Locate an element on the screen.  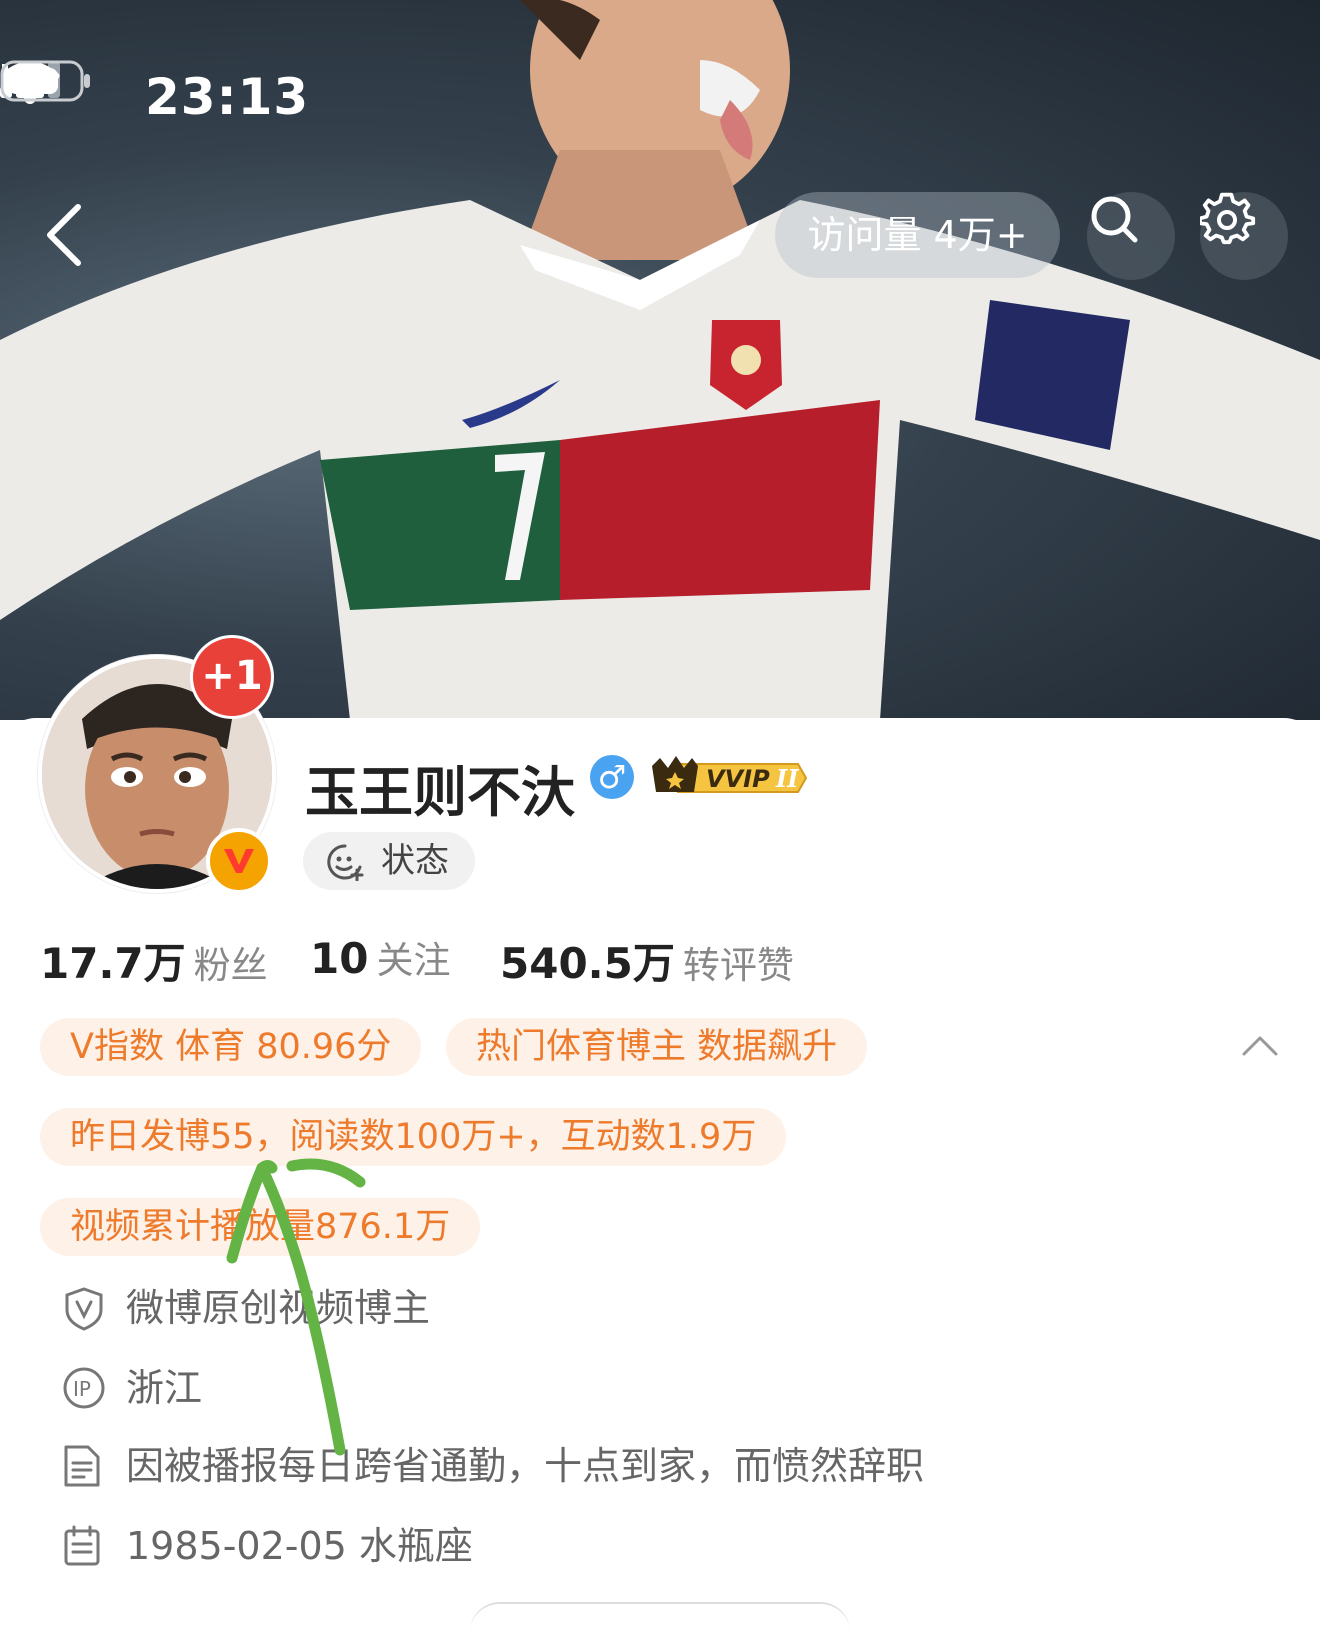
status-button: 状态 is located at coordinates (389, 861).